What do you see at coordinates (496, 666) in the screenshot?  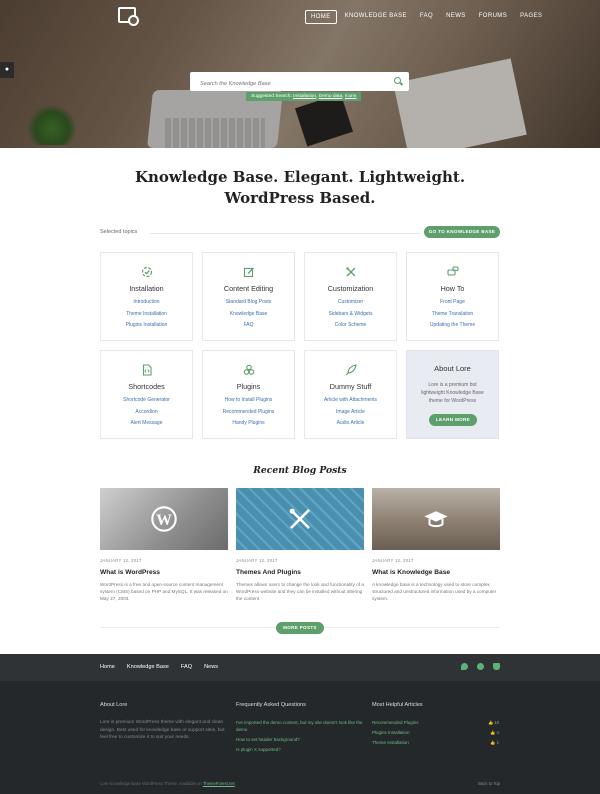 I see `bitbucket-icon` at bounding box center [496, 666].